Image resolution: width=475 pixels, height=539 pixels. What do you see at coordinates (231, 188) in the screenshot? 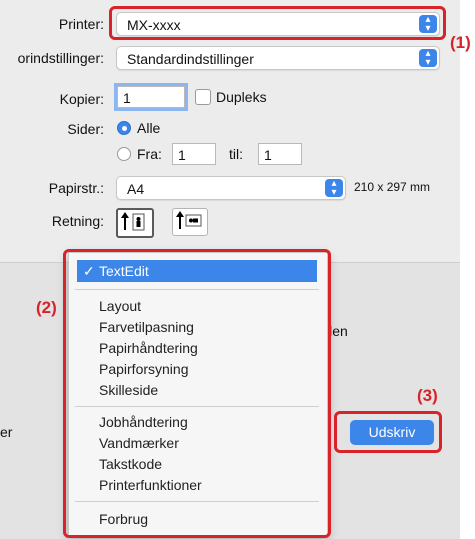
I see `paper-size-select: A4 ▴ ▾` at bounding box center [231, 188].